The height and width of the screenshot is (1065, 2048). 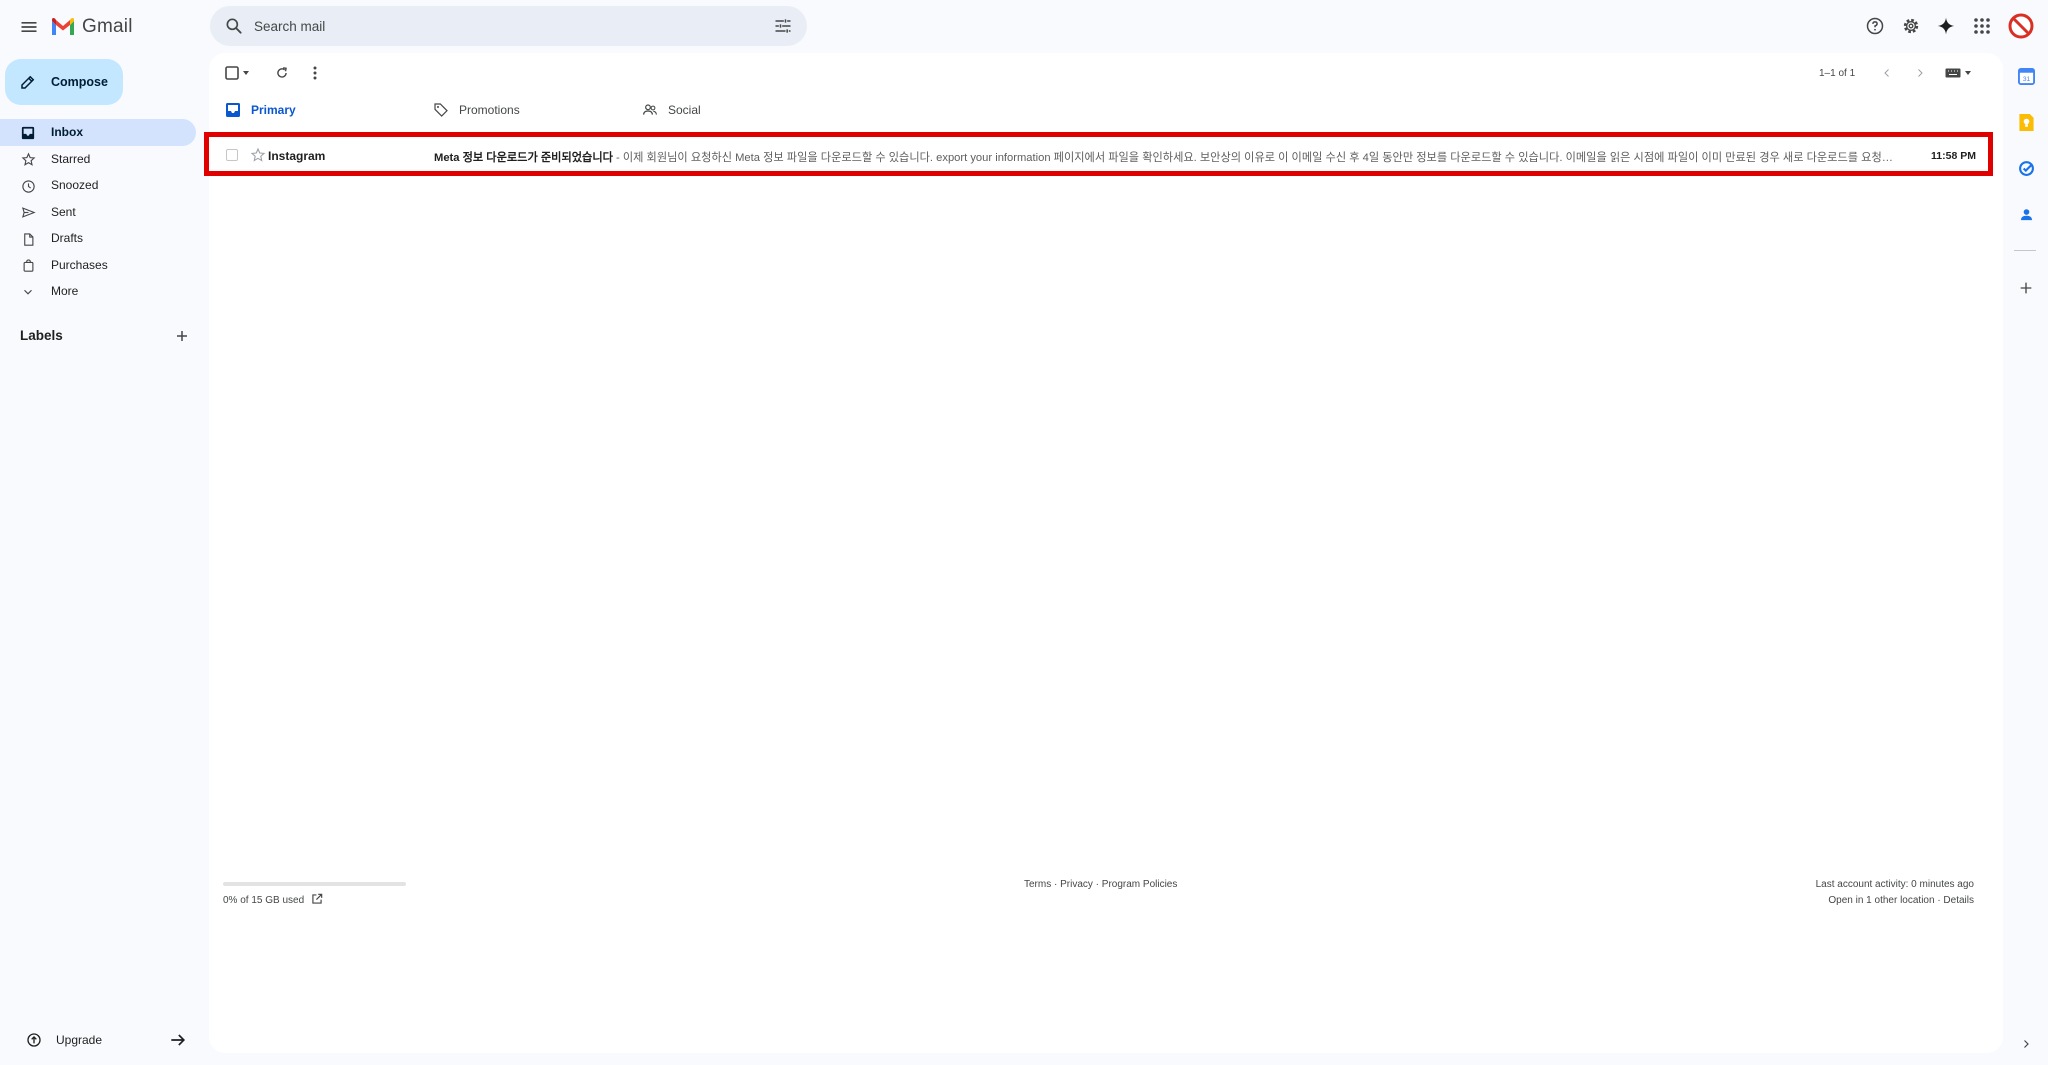 I want to click on gear-icon, so click(x=1911, y=26).